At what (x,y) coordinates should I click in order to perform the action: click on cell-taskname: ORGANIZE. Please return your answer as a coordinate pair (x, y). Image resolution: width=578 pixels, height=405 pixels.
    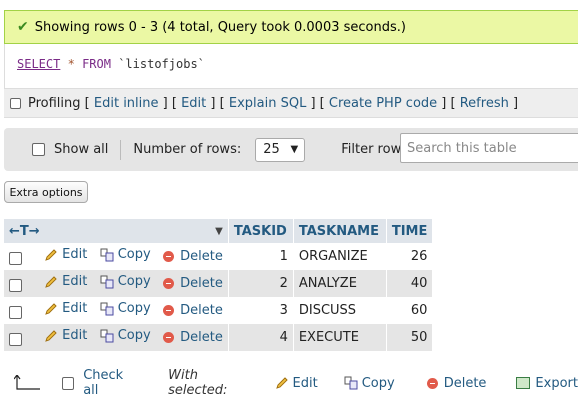
    Looking at the image, I should click on (340, 256).